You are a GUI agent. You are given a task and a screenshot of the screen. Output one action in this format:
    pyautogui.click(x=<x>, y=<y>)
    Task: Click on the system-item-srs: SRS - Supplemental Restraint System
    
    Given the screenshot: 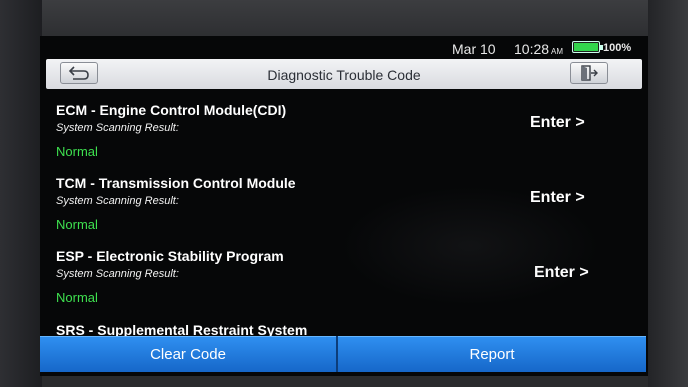 What is the action you would take?
    pyautogui.click(x=344, y=324)
    